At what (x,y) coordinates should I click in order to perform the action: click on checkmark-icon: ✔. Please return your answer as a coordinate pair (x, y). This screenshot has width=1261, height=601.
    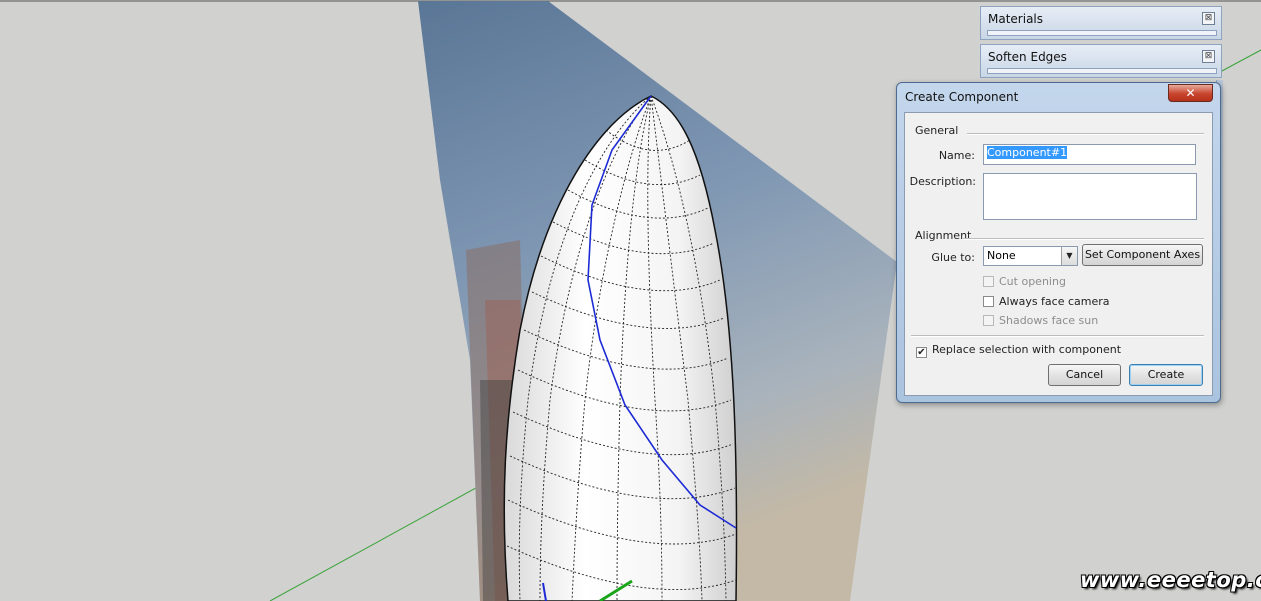
    Looking at the image, I should click on (921, 352).